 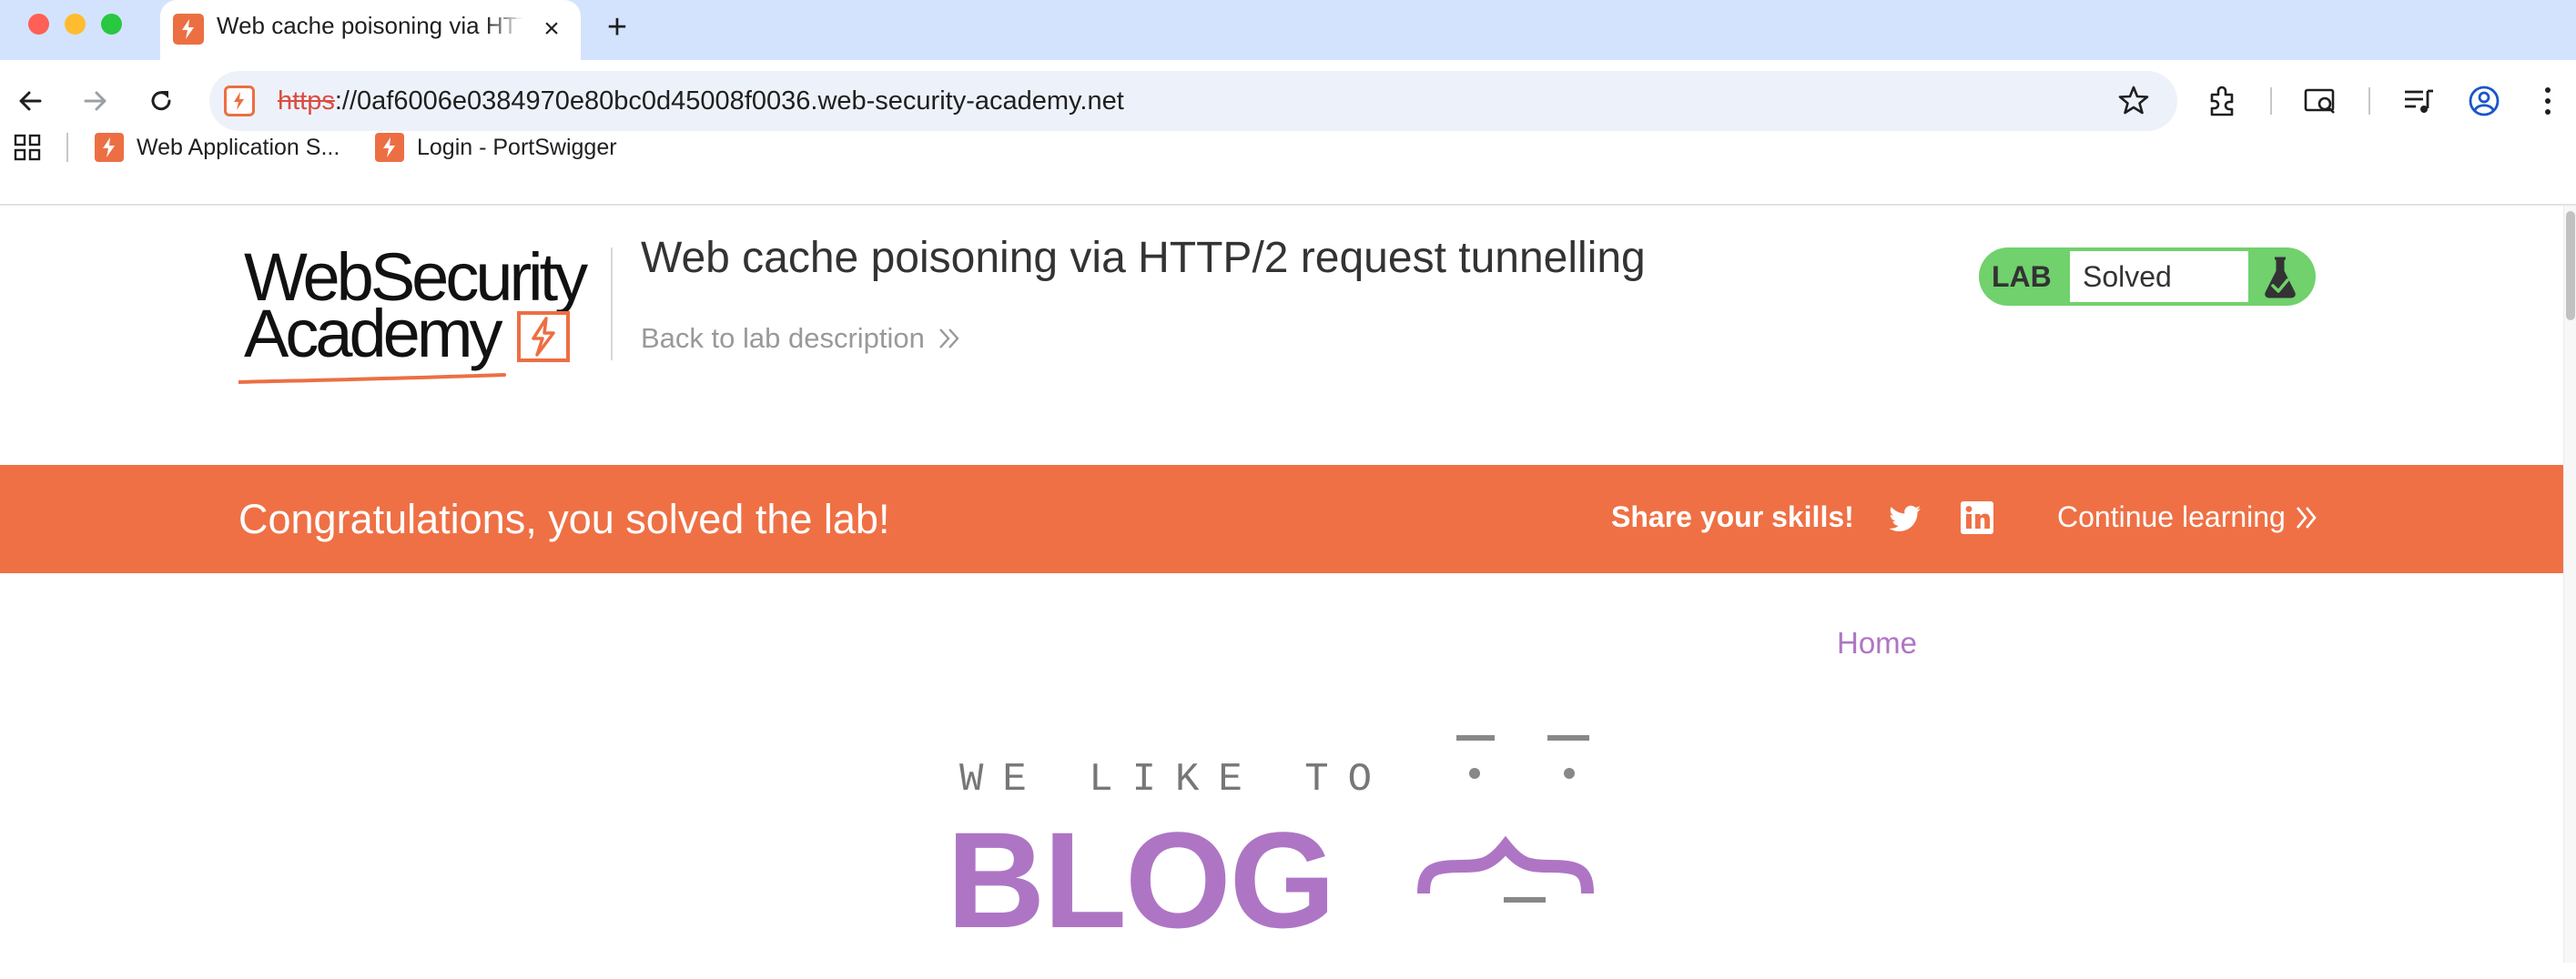 I want to click on bookmarks-divider, so click(x=67, y=147).